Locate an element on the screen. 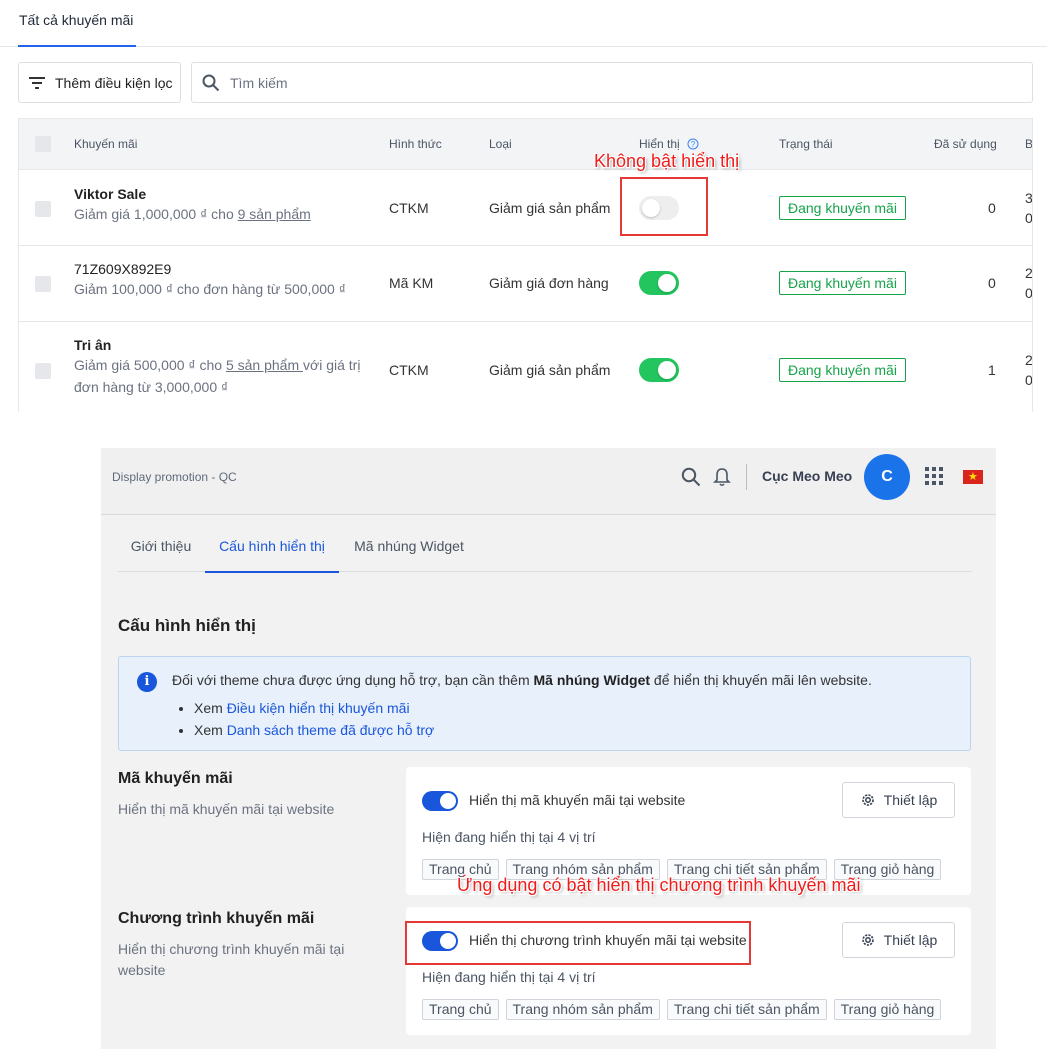  promotion-desc-text: Giảm giá 1,000,000 ₫ cho is located at coordinates (156, 214).